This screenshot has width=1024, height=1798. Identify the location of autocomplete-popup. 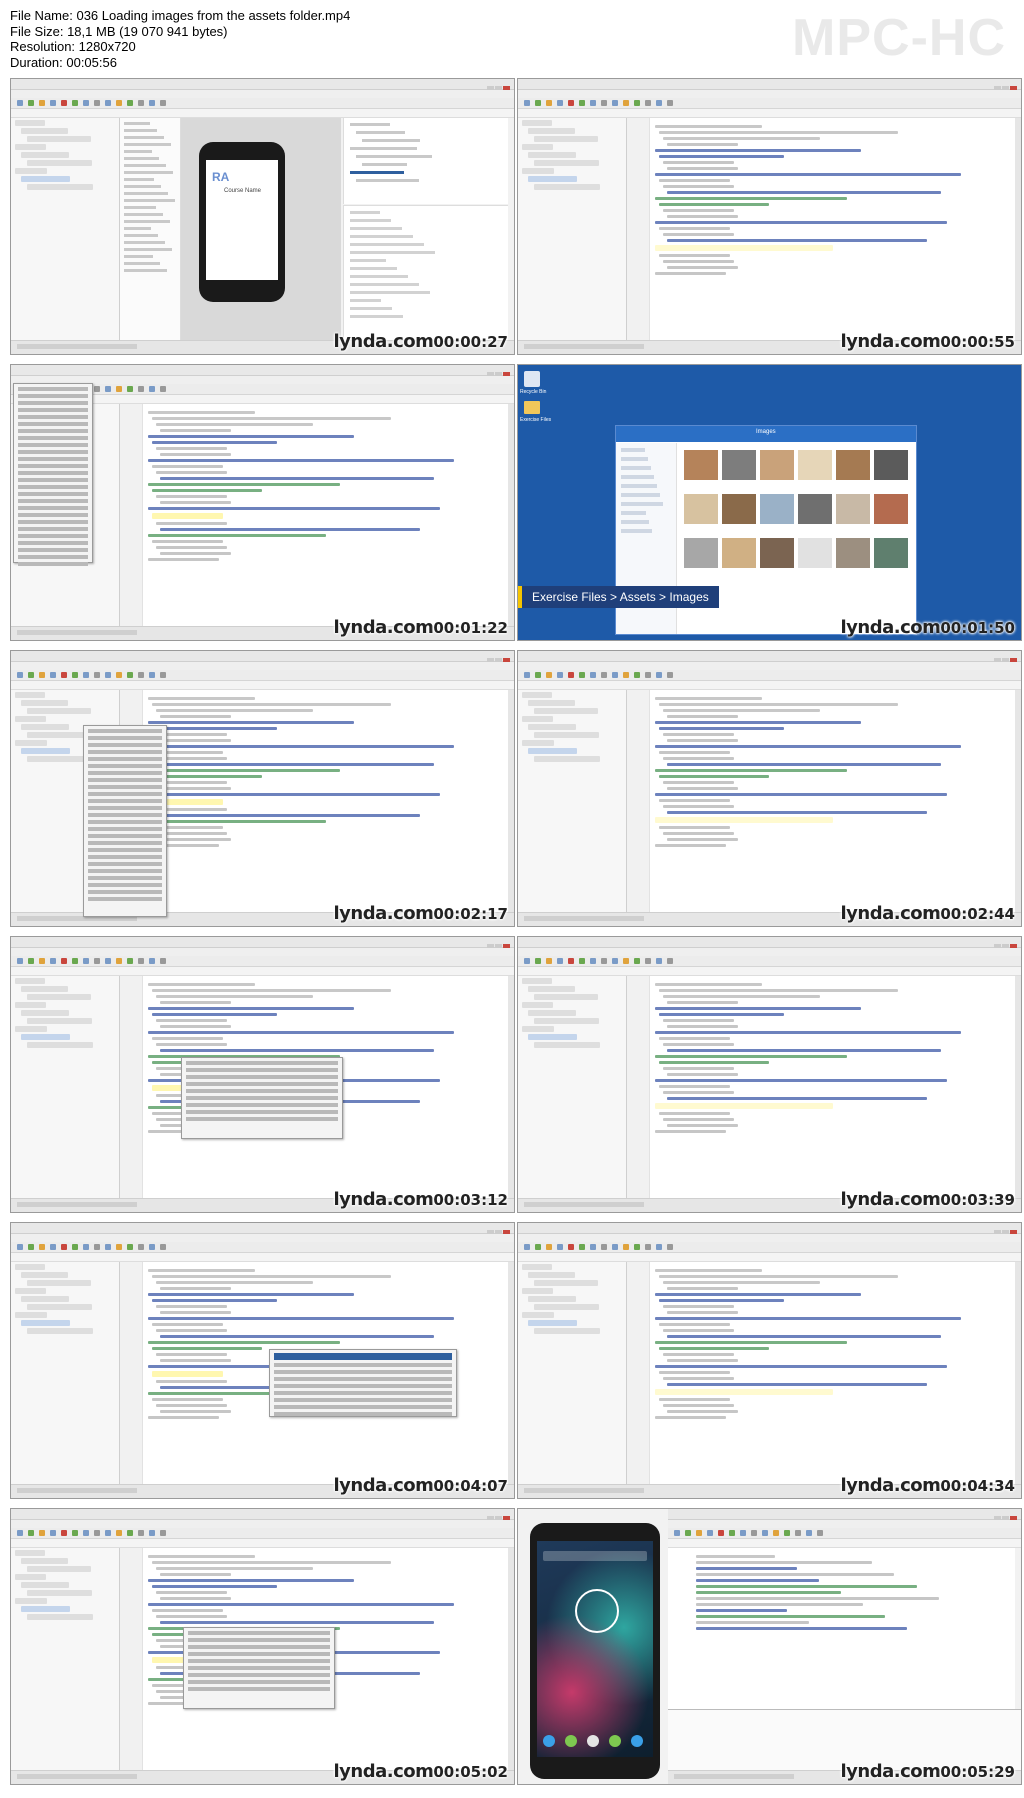
(262, 1098).